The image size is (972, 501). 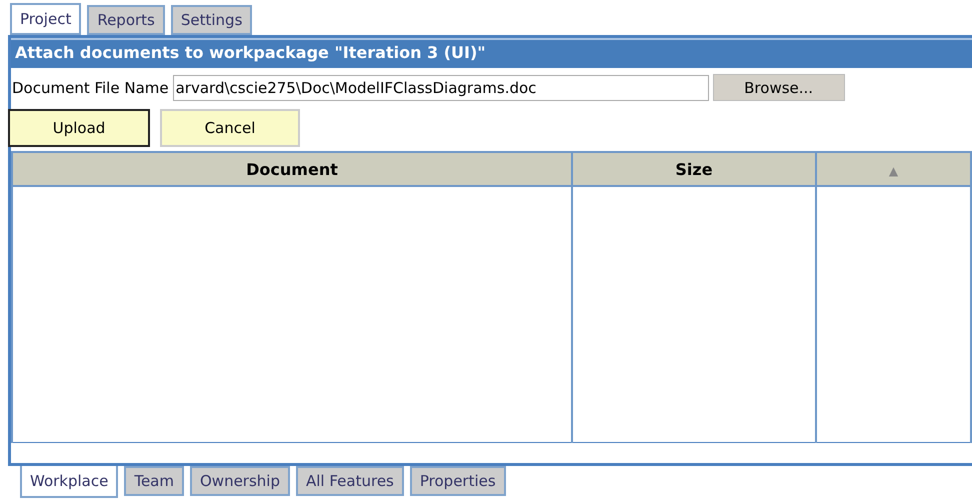 What do you see at coordinates (90, 87) in the screenshot?
I see `field-label: Document File Name` at bounding box center [90, 87].